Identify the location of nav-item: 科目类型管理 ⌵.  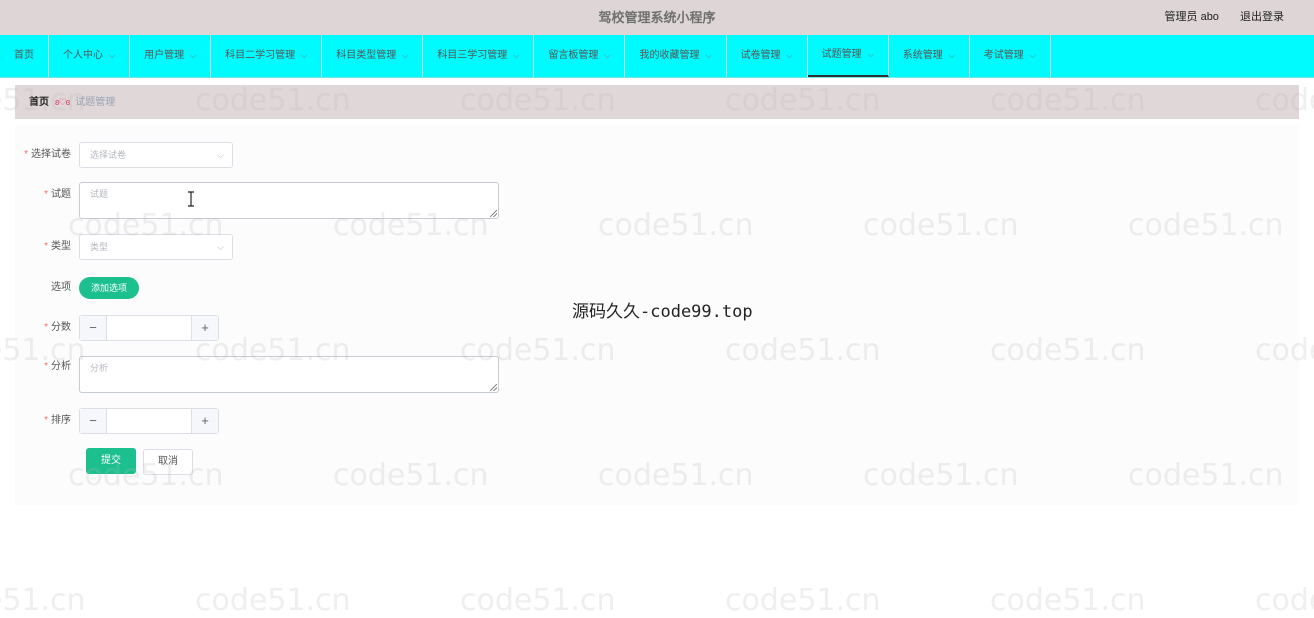
(373, 56).